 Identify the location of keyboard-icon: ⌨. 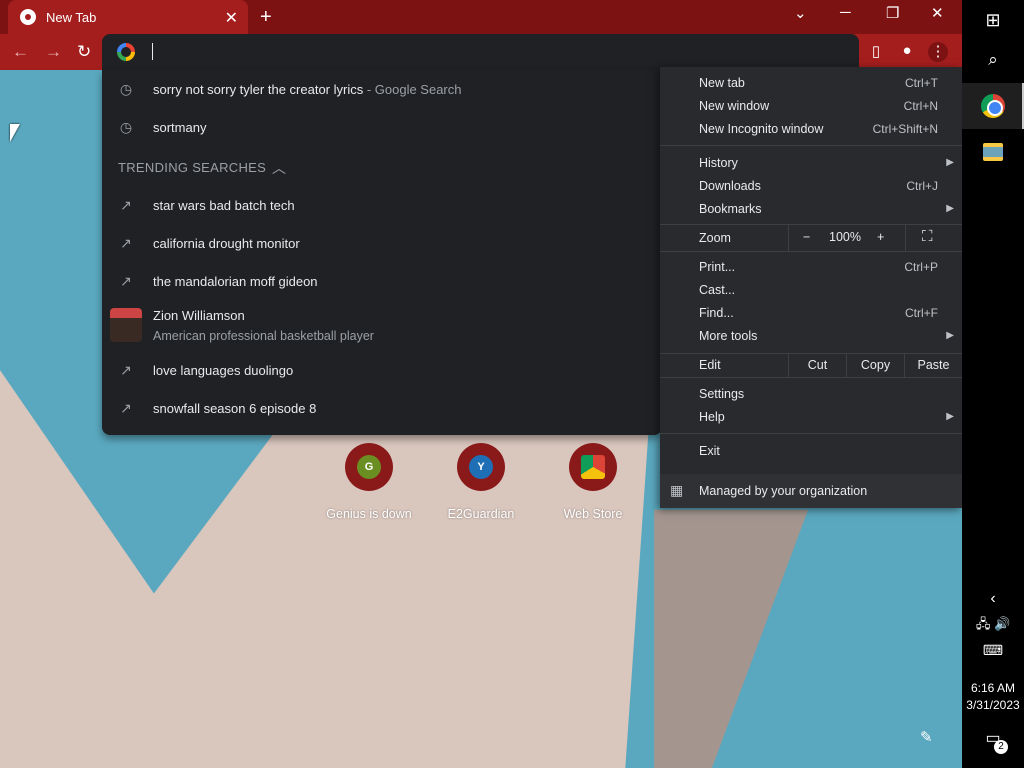
(993, 650).